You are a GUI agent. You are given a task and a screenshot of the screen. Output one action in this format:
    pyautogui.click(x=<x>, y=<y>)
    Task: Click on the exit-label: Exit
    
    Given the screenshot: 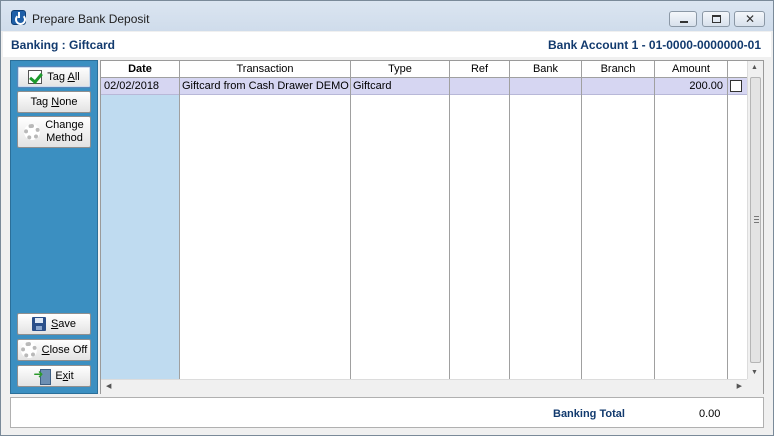 What is the action you would take?
    pyautogui.click(x=64, y=376)
    